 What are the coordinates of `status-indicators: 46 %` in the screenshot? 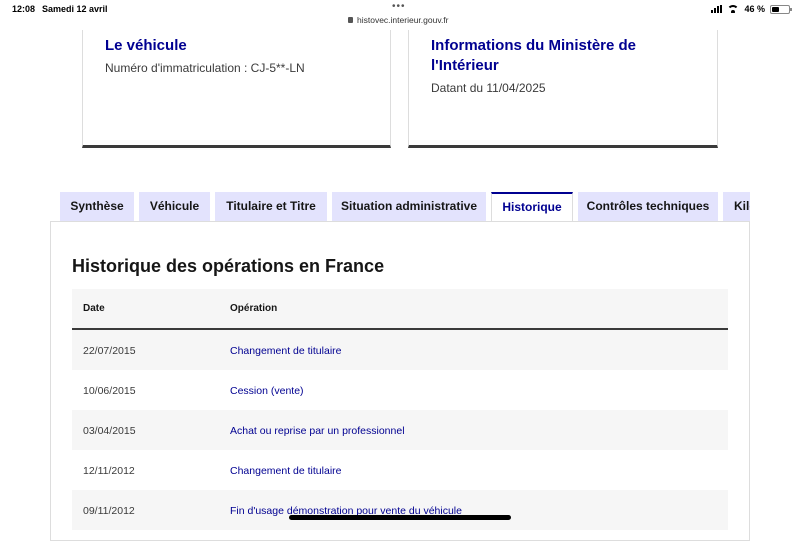 It's located at (751, 9).